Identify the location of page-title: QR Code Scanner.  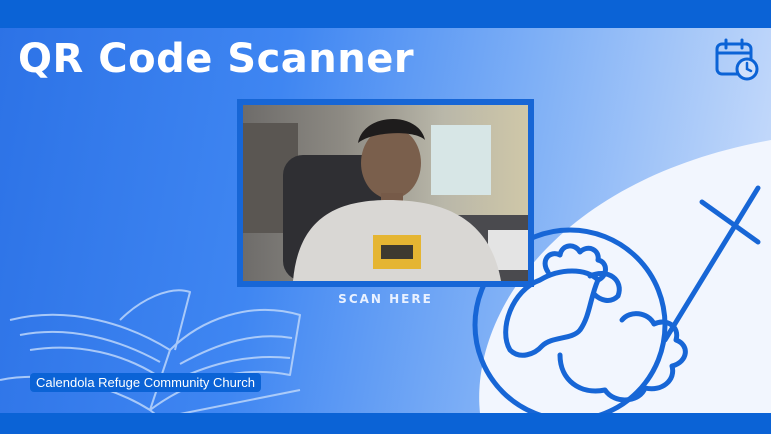
(216, 59).